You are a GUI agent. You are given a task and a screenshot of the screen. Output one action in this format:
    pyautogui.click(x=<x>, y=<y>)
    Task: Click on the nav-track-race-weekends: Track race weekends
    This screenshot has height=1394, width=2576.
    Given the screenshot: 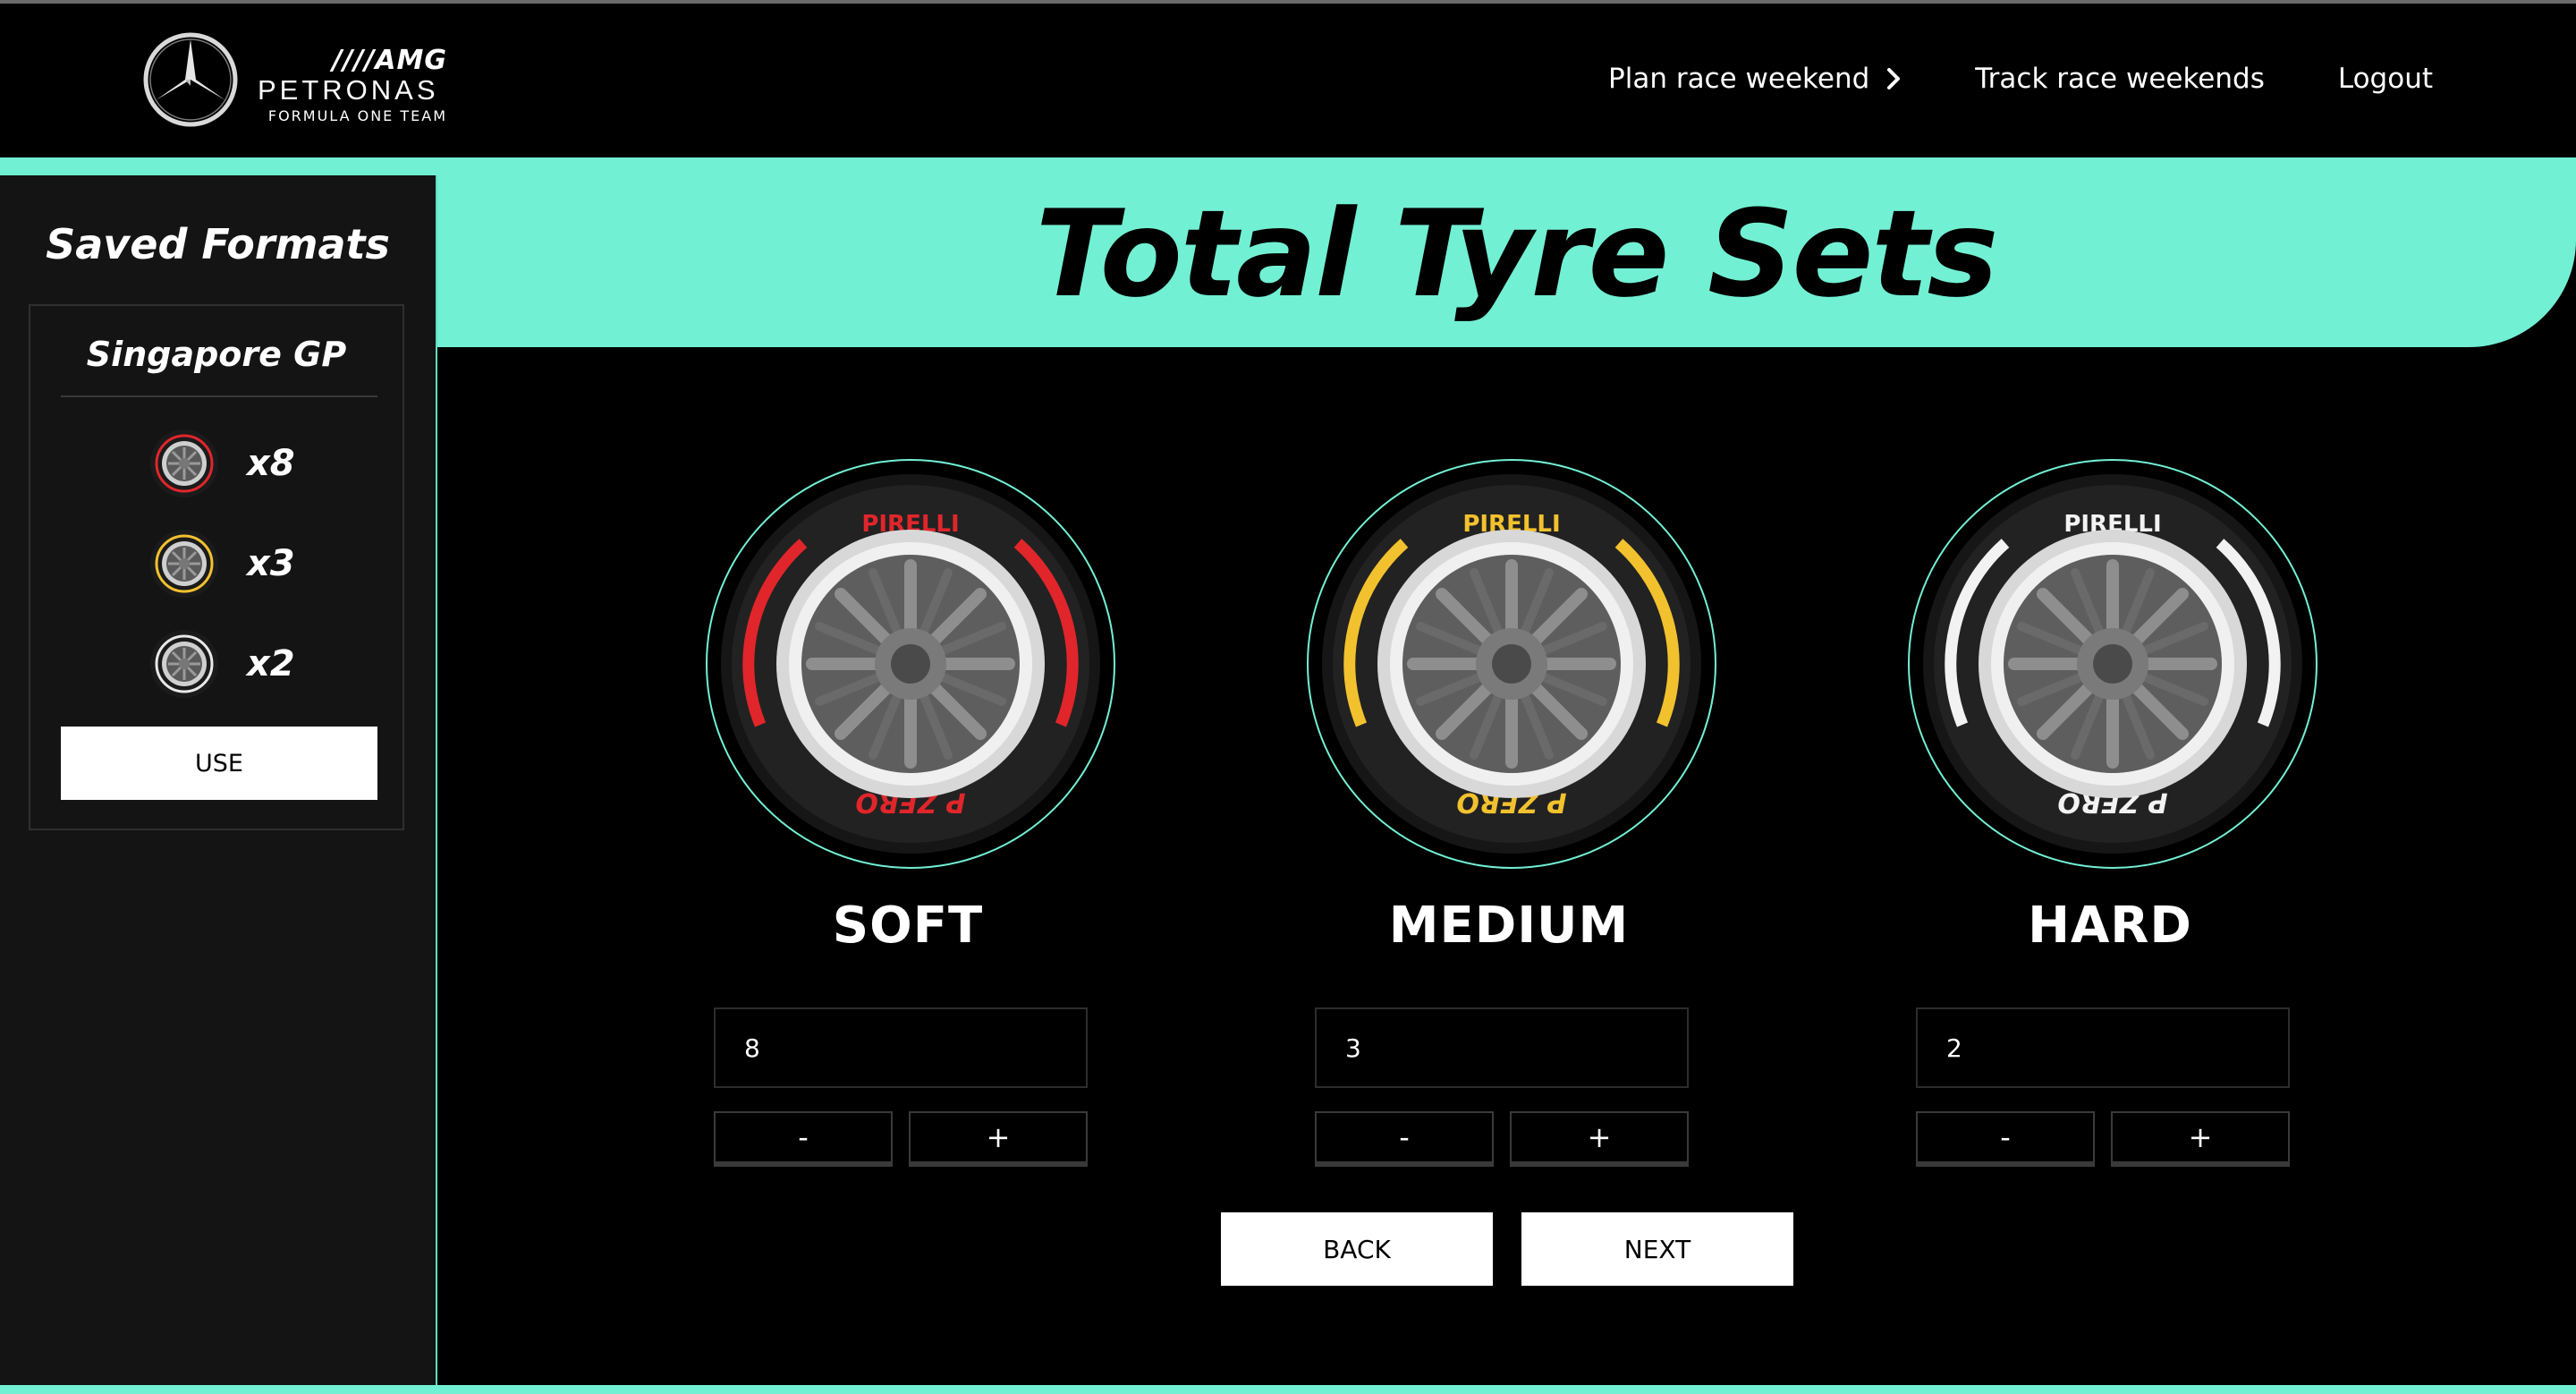 What is the action you would take?
    pyautogui.click(x=2120, y=79)
    